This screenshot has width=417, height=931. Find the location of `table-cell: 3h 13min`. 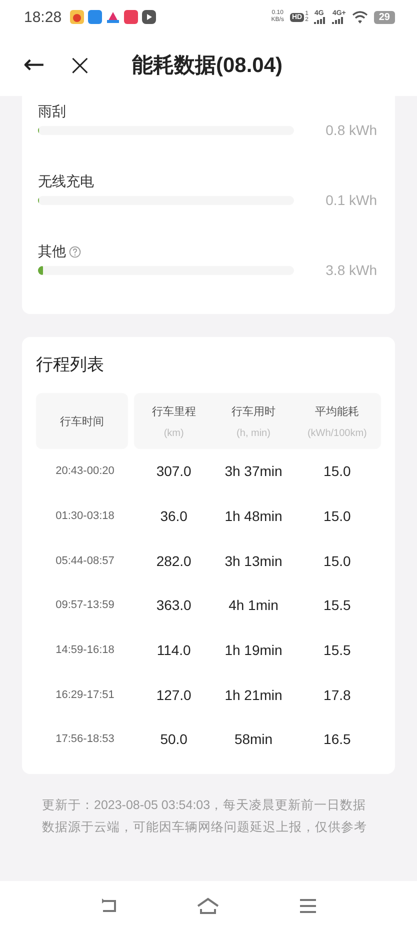

table-cell: 3h 13min is located at coordinates (253, 560).